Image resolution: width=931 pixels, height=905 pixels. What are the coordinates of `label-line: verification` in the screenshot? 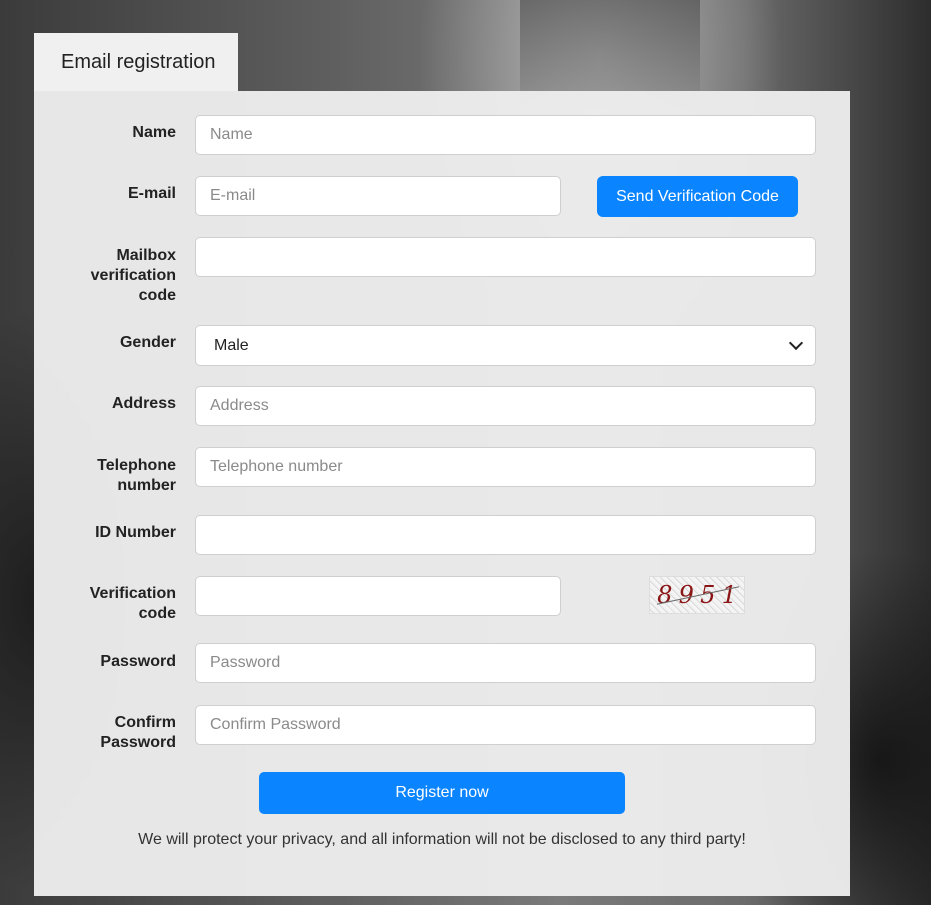 It's located at (133, 275).